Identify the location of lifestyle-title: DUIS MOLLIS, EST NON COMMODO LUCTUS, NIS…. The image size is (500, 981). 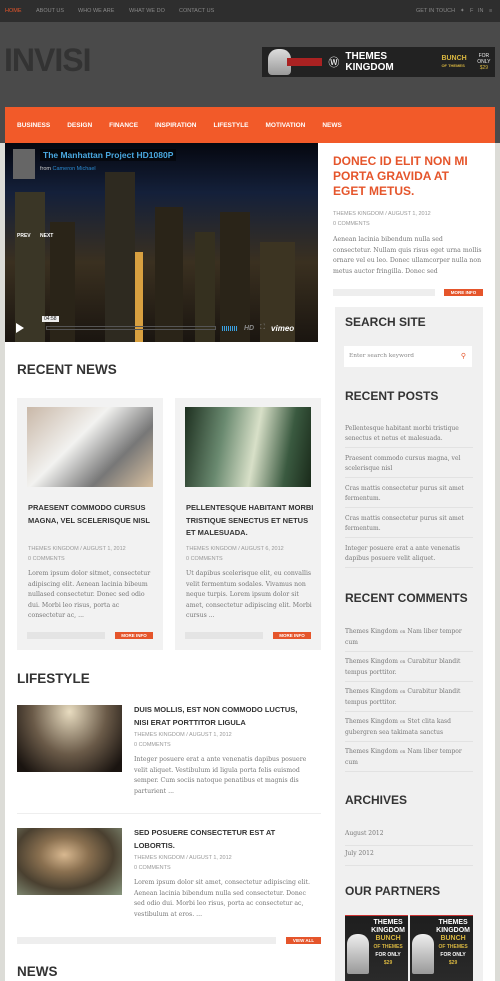
(221, 716).